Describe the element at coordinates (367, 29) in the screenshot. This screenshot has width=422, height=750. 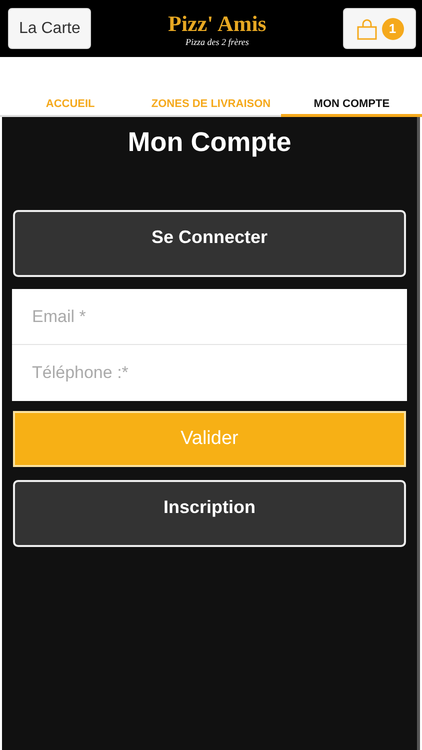
I see `shopping-bag-icon` at that location.